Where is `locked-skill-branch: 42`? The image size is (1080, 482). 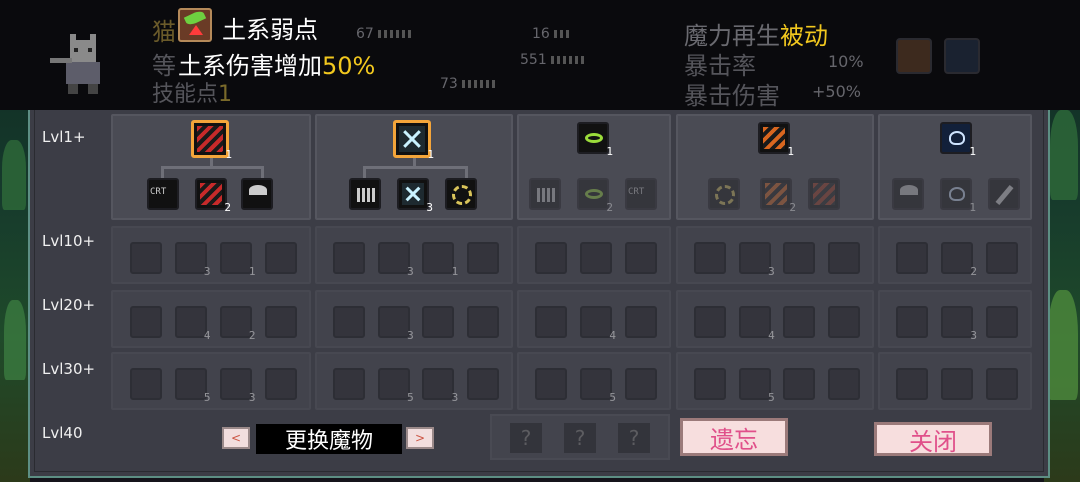
locked-skill-branch: 42 is located at coordinates (211, 319).